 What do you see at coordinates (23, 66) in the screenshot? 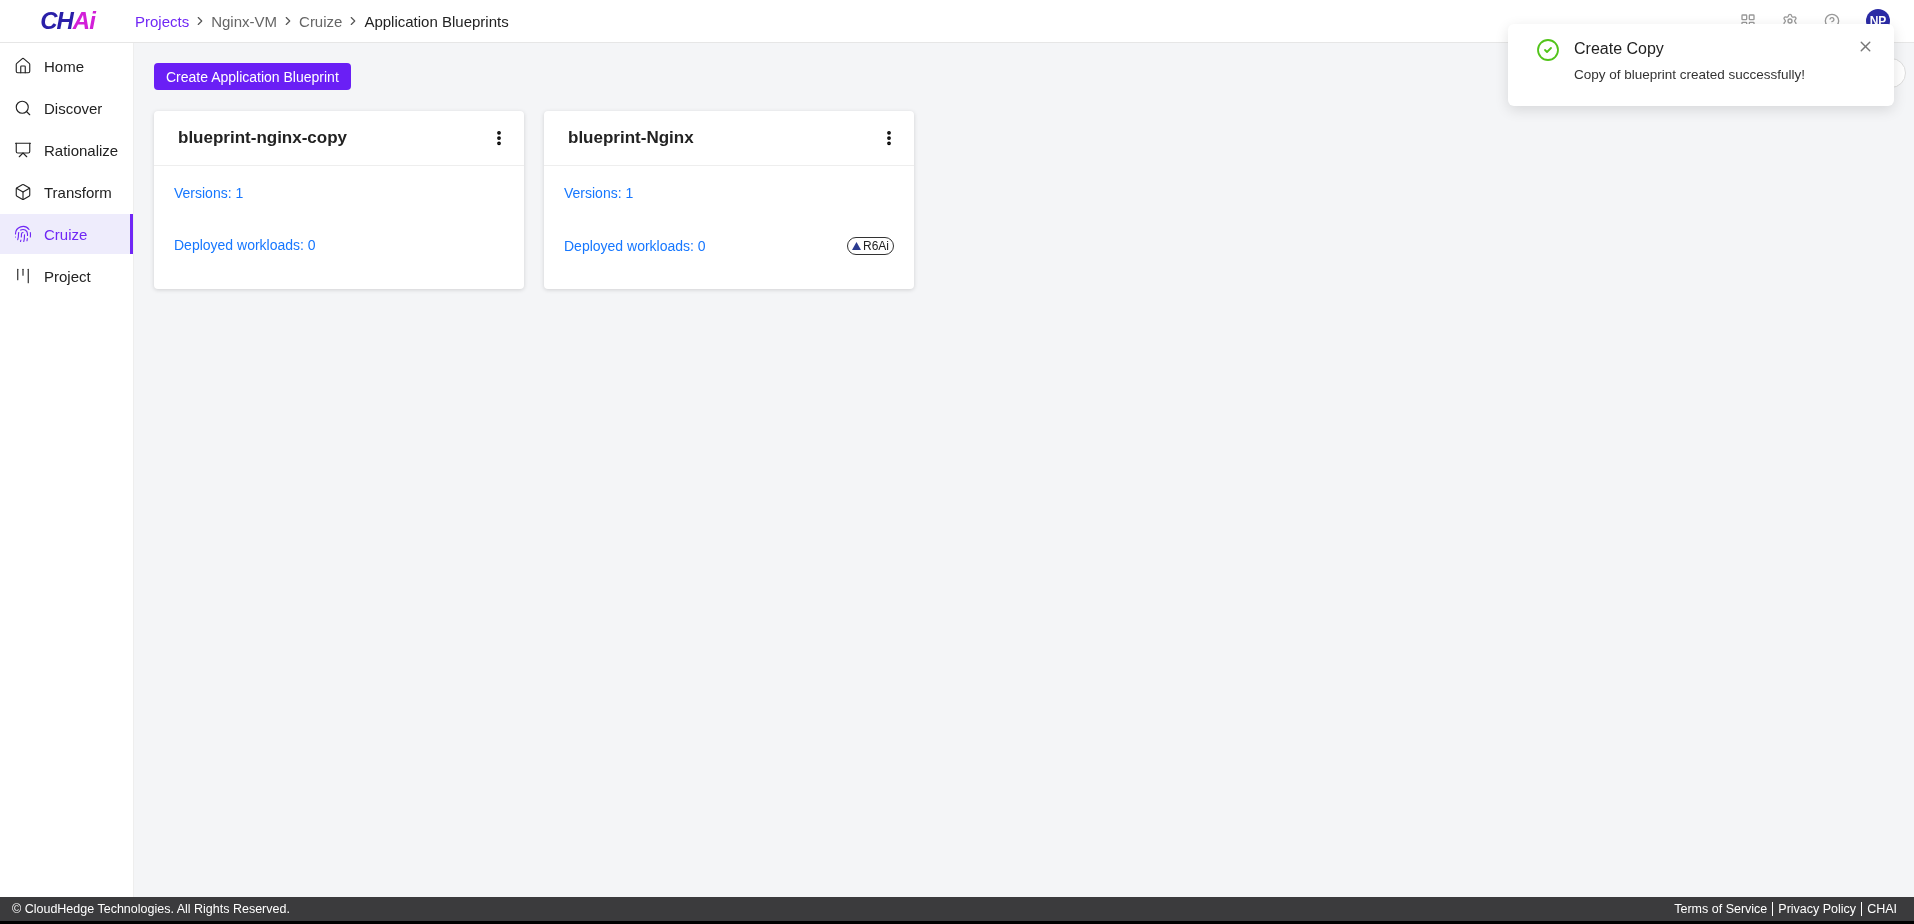
I see `home-icon` at bounding box center [23, 66].